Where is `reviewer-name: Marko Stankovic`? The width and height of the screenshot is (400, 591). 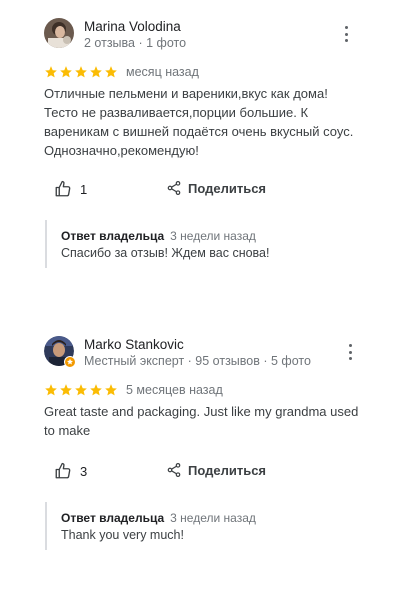 reviewer-name: Marko Stankovic is located at coordinates (134, 344).